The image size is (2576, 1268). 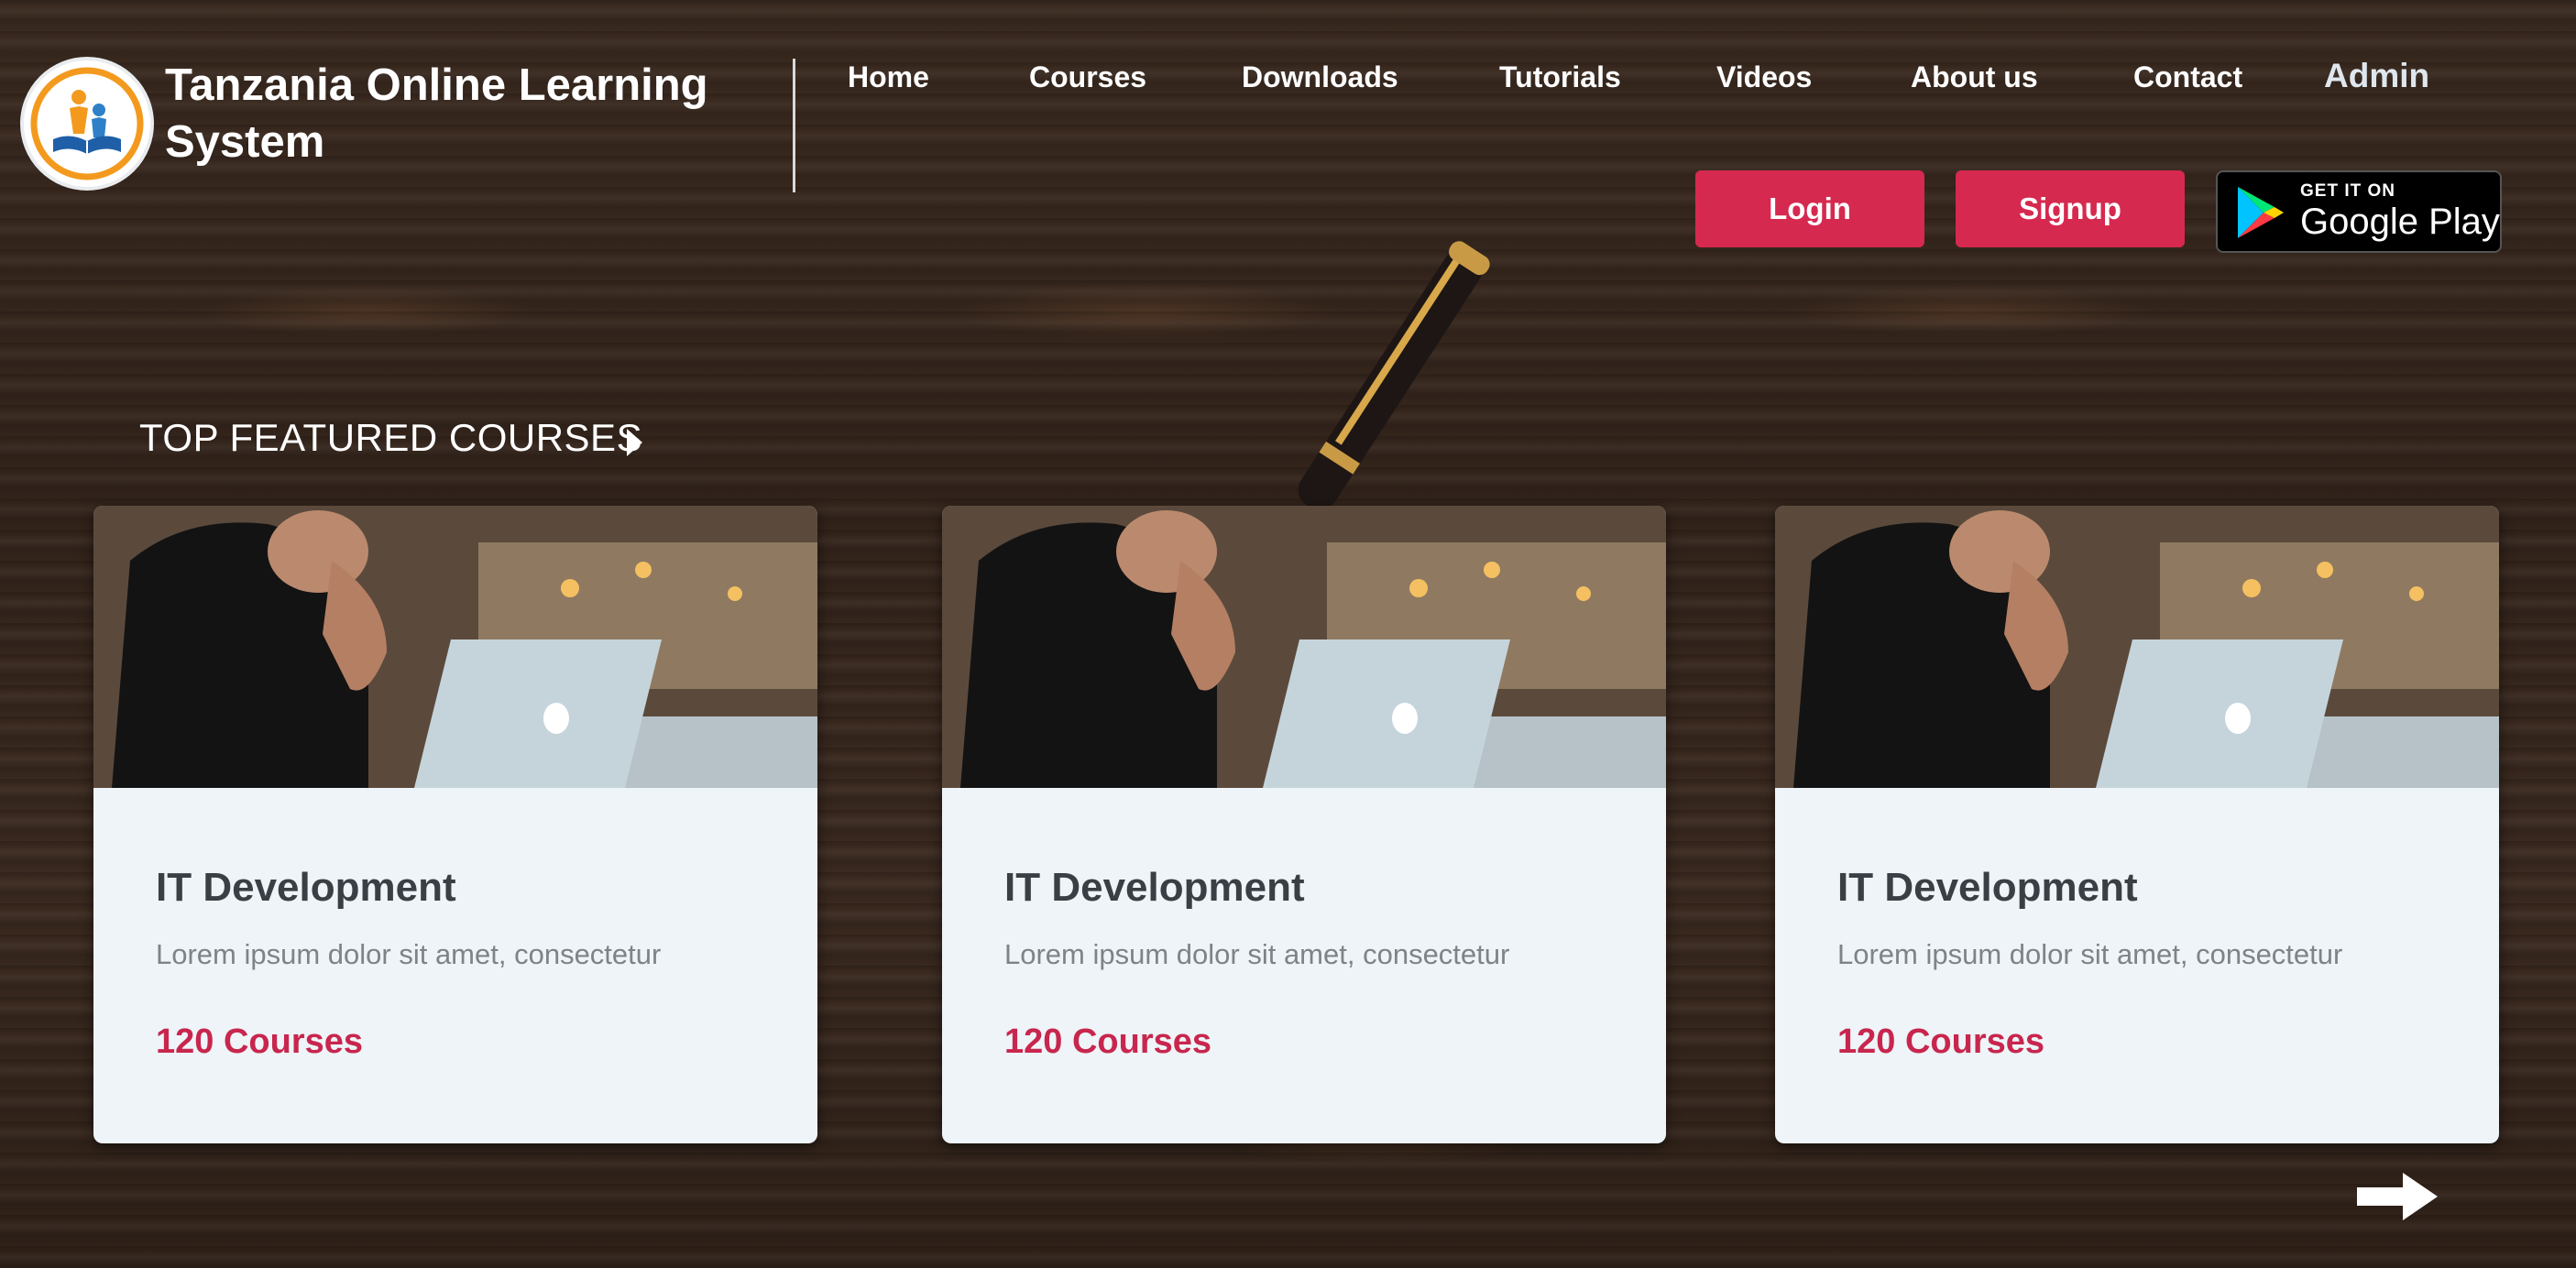 I want to click on login-button: Login, so click(x=1809, y=209).